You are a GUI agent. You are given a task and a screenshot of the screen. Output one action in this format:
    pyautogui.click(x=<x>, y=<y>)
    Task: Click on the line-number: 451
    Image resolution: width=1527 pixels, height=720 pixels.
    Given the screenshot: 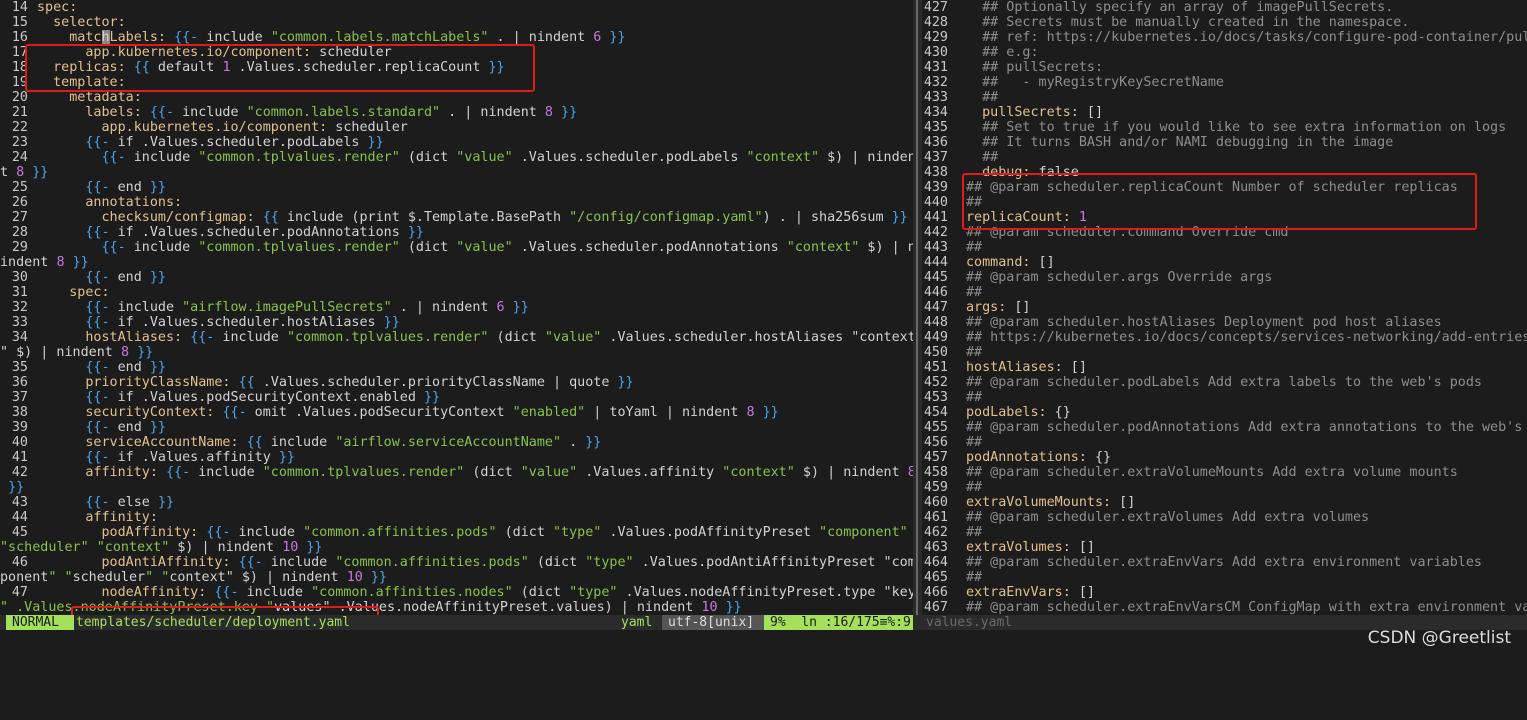 What is the action you would take?
    pyautogui.click(x=935, y=367)
    